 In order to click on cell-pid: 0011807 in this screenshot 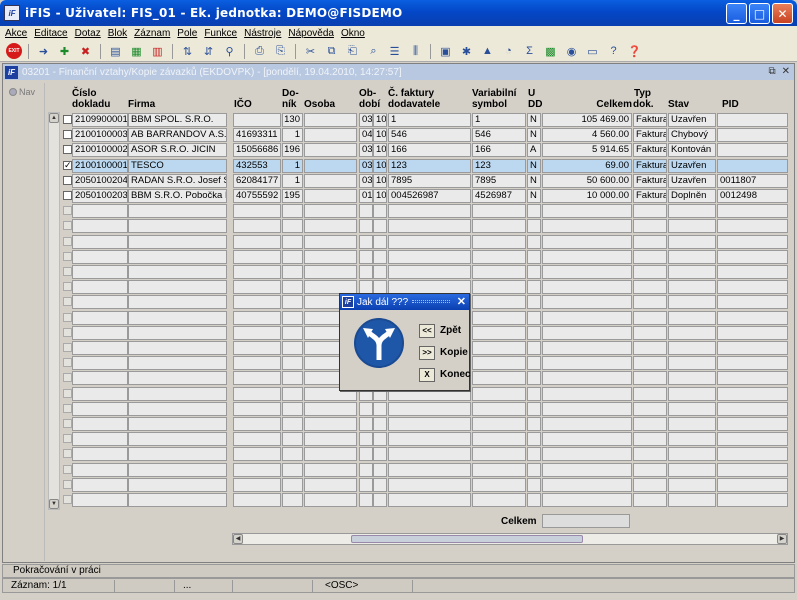, I will do `click(752, 181)`.